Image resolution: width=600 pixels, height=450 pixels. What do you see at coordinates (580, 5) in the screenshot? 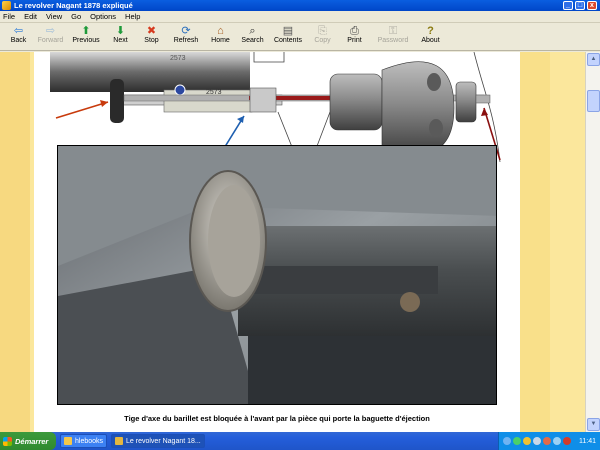
I see `maximize-button: □` at bounding box center [580, 5].